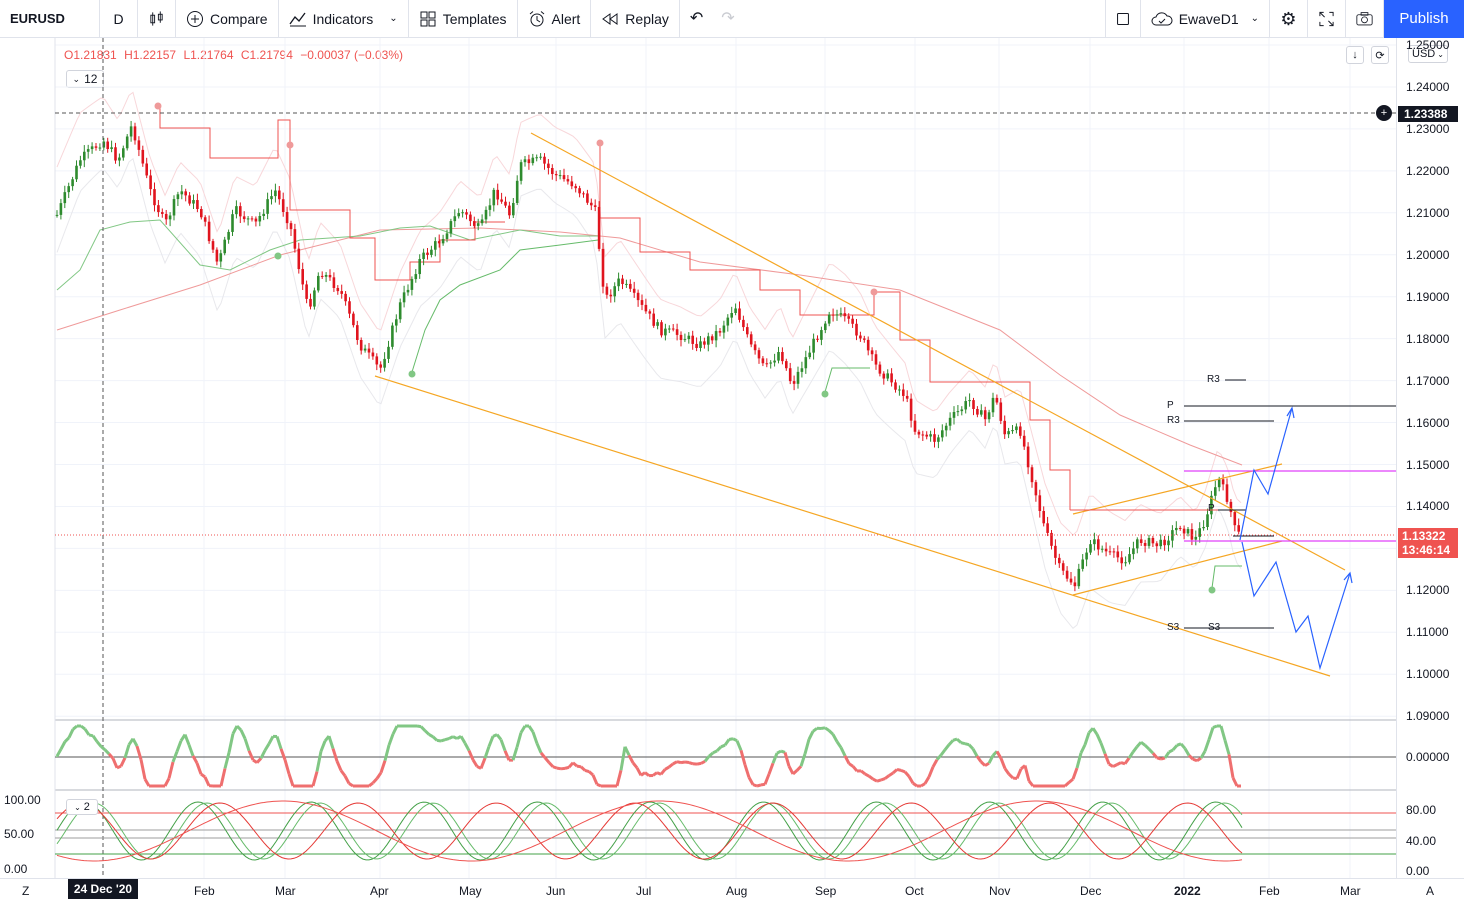  Describe the element at coordinates (474, 18) in the screenshot. I see `templates-label: Templates` at that location.